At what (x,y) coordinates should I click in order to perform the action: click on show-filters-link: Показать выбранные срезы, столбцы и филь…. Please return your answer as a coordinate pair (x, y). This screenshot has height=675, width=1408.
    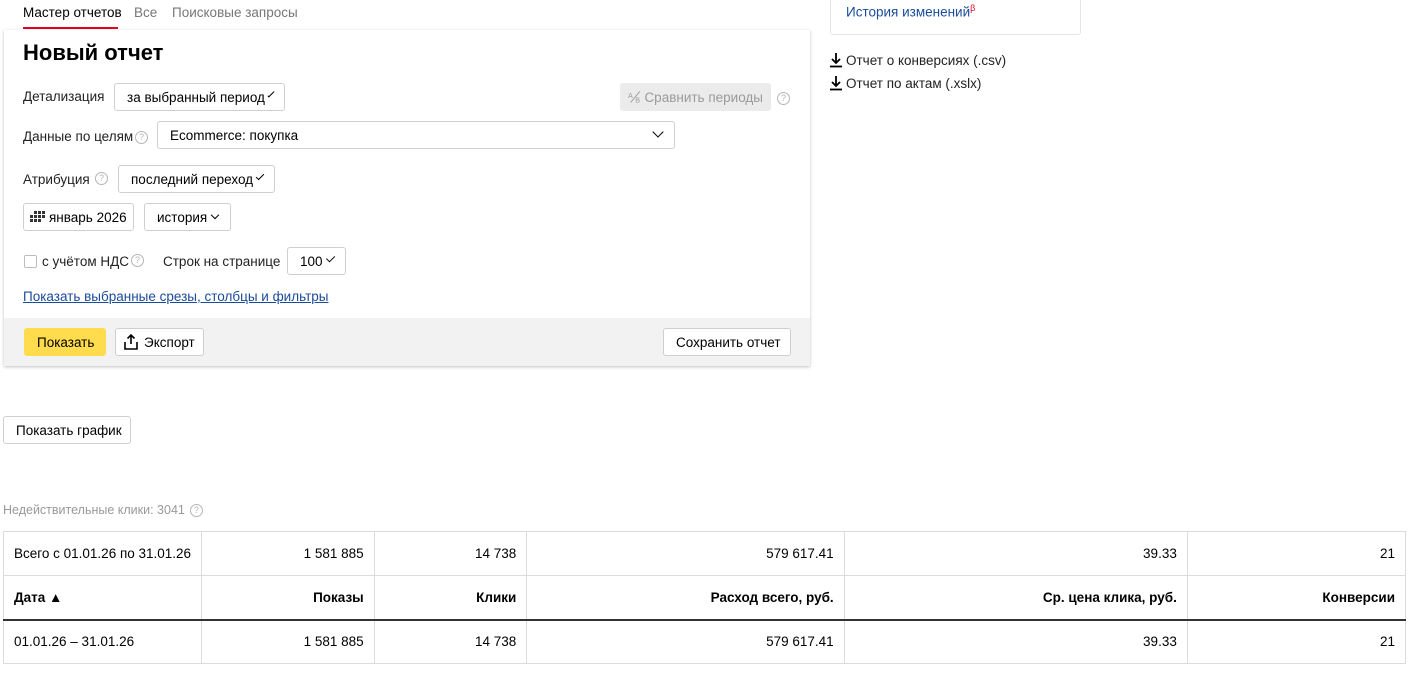
    Looking at the image, I should click on (175, 296).